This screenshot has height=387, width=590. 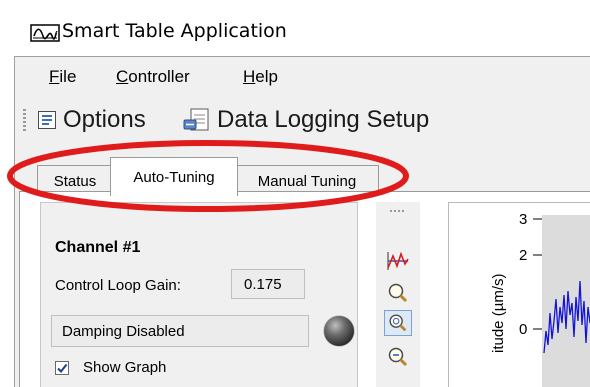 I want to click on graph-tool-strip, so click(x=398, y=294).